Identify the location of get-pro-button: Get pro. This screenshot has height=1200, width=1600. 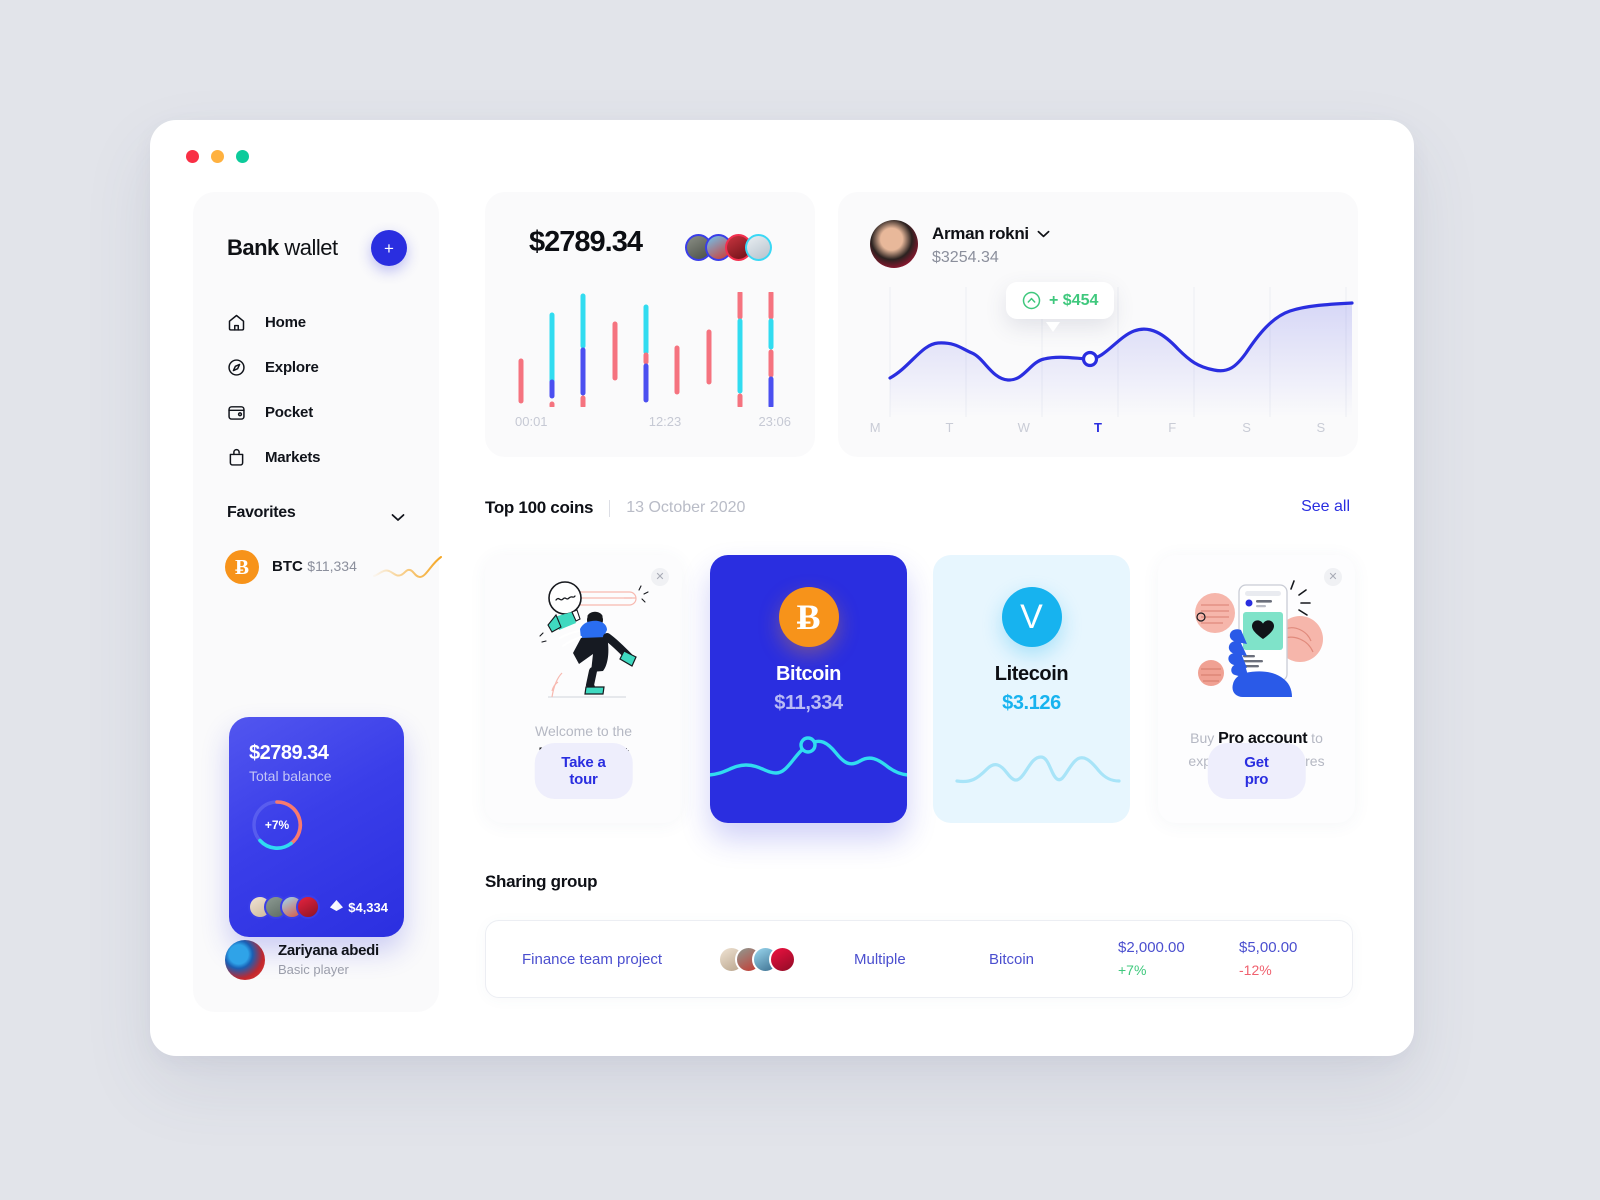
(1256, 771).